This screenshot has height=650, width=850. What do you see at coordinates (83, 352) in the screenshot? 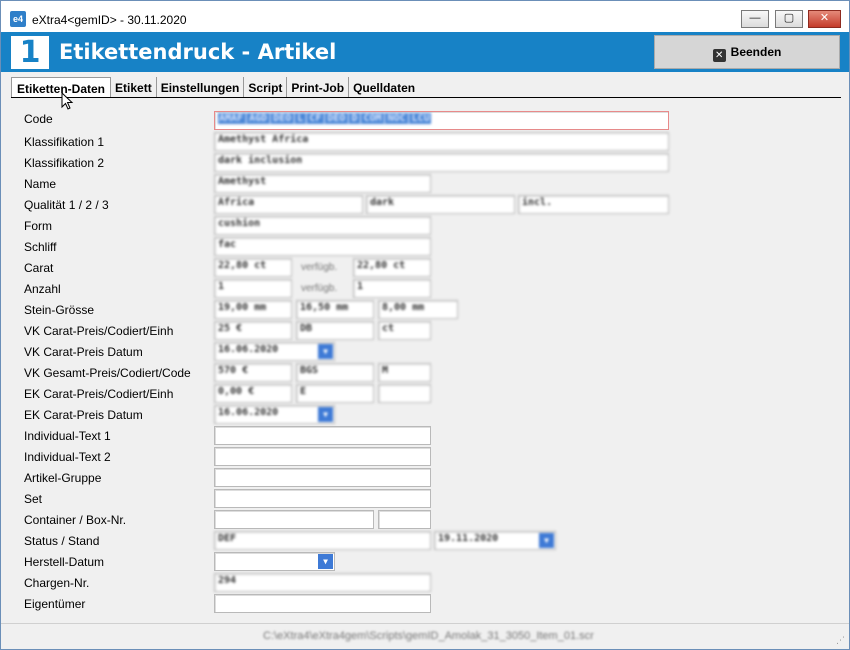
I see `label-vk-carat-datum: VK Carat-Preis Datum` at bounding box center [83, 352].